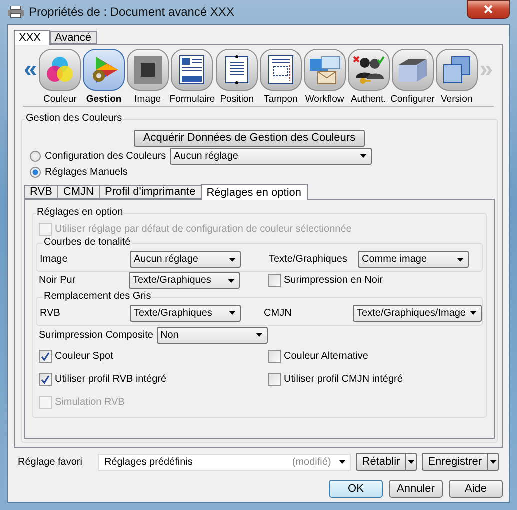  What do you see at coordinates (60, 99) in the screenshot?
I see `category-label: Couleur` at bounding box center [60, 99].